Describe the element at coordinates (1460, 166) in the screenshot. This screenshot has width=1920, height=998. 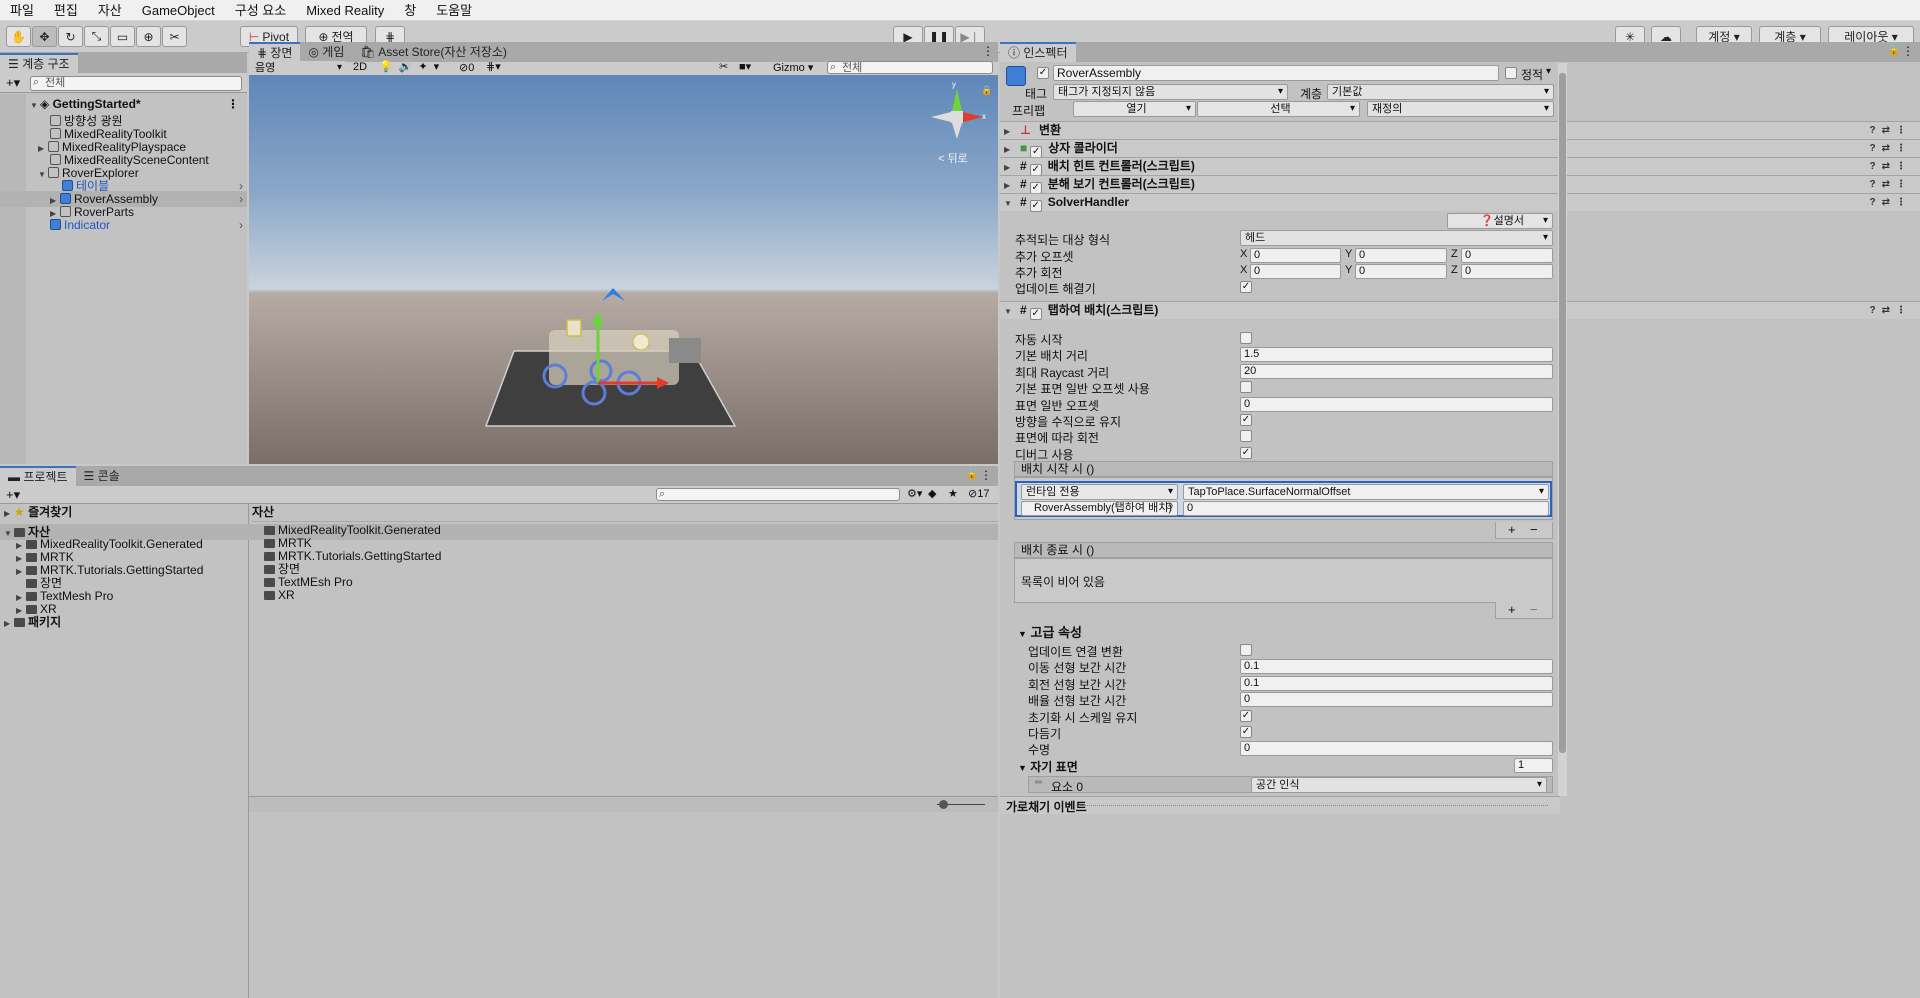
I see `component-placement-hint: ▶ # ✓ 배치 힌트 컨트롤러(스크립트) ?⇄⋮` at that location.